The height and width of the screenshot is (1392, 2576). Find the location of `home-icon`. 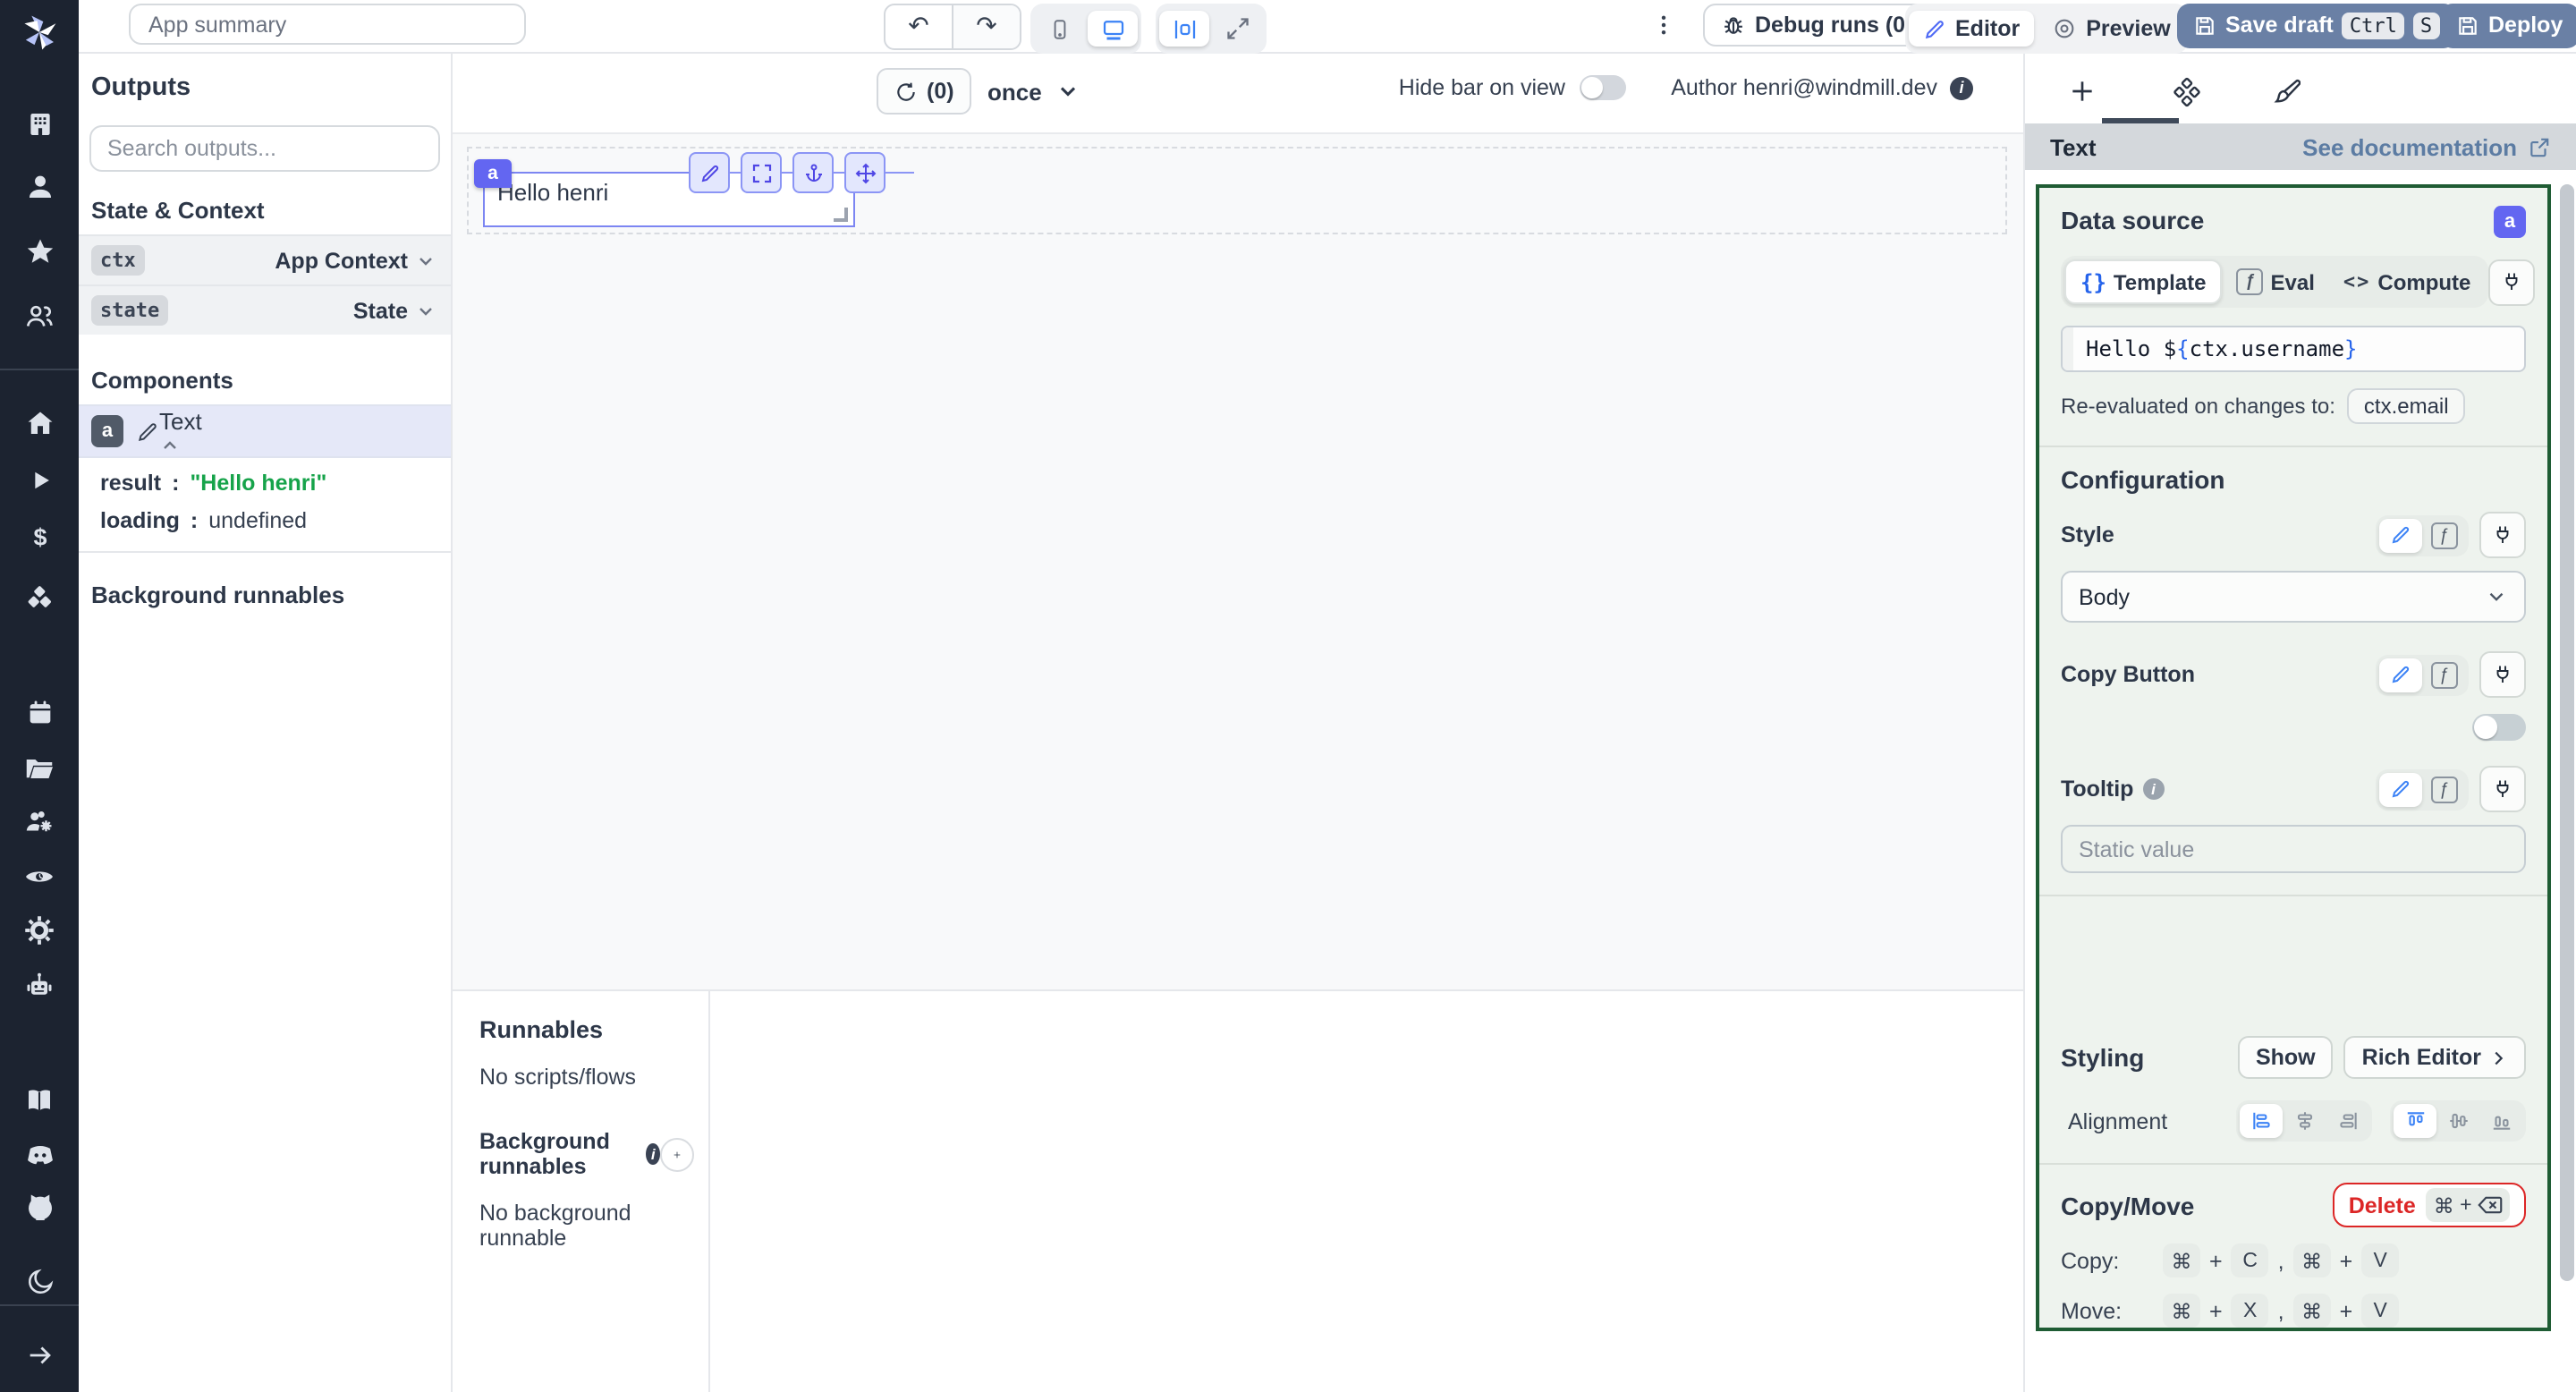

home-icon is located at coordinates (39, 423).